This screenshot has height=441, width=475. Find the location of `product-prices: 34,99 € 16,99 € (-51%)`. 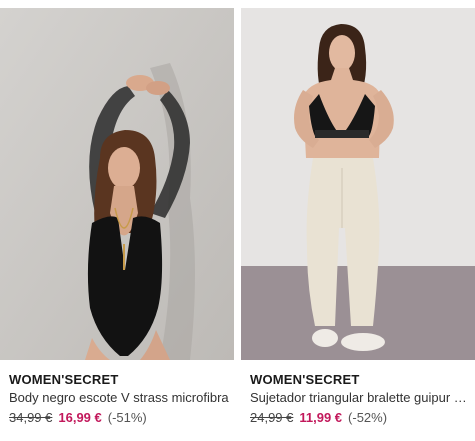

product-prices: 34,99 € 16,99 € (-51%) is located at coordinates (78, 417).